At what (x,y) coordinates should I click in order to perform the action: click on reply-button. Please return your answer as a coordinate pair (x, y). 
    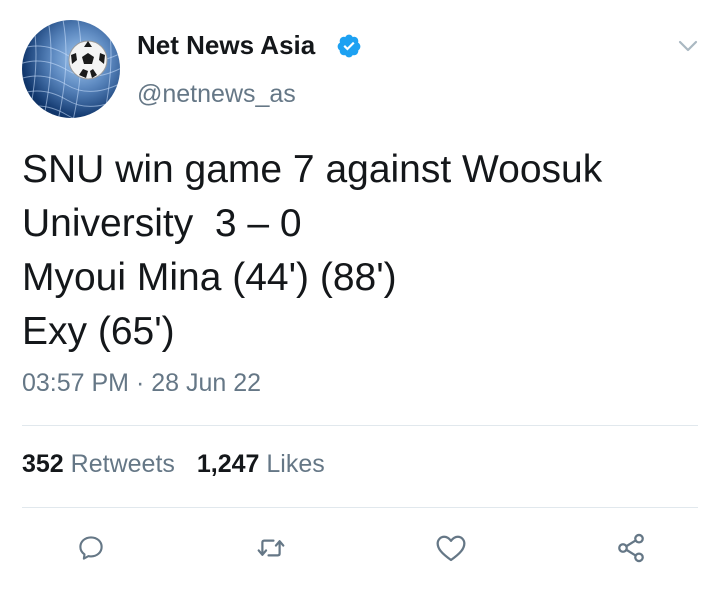
    Looking at the image, I should click on (91, 548).